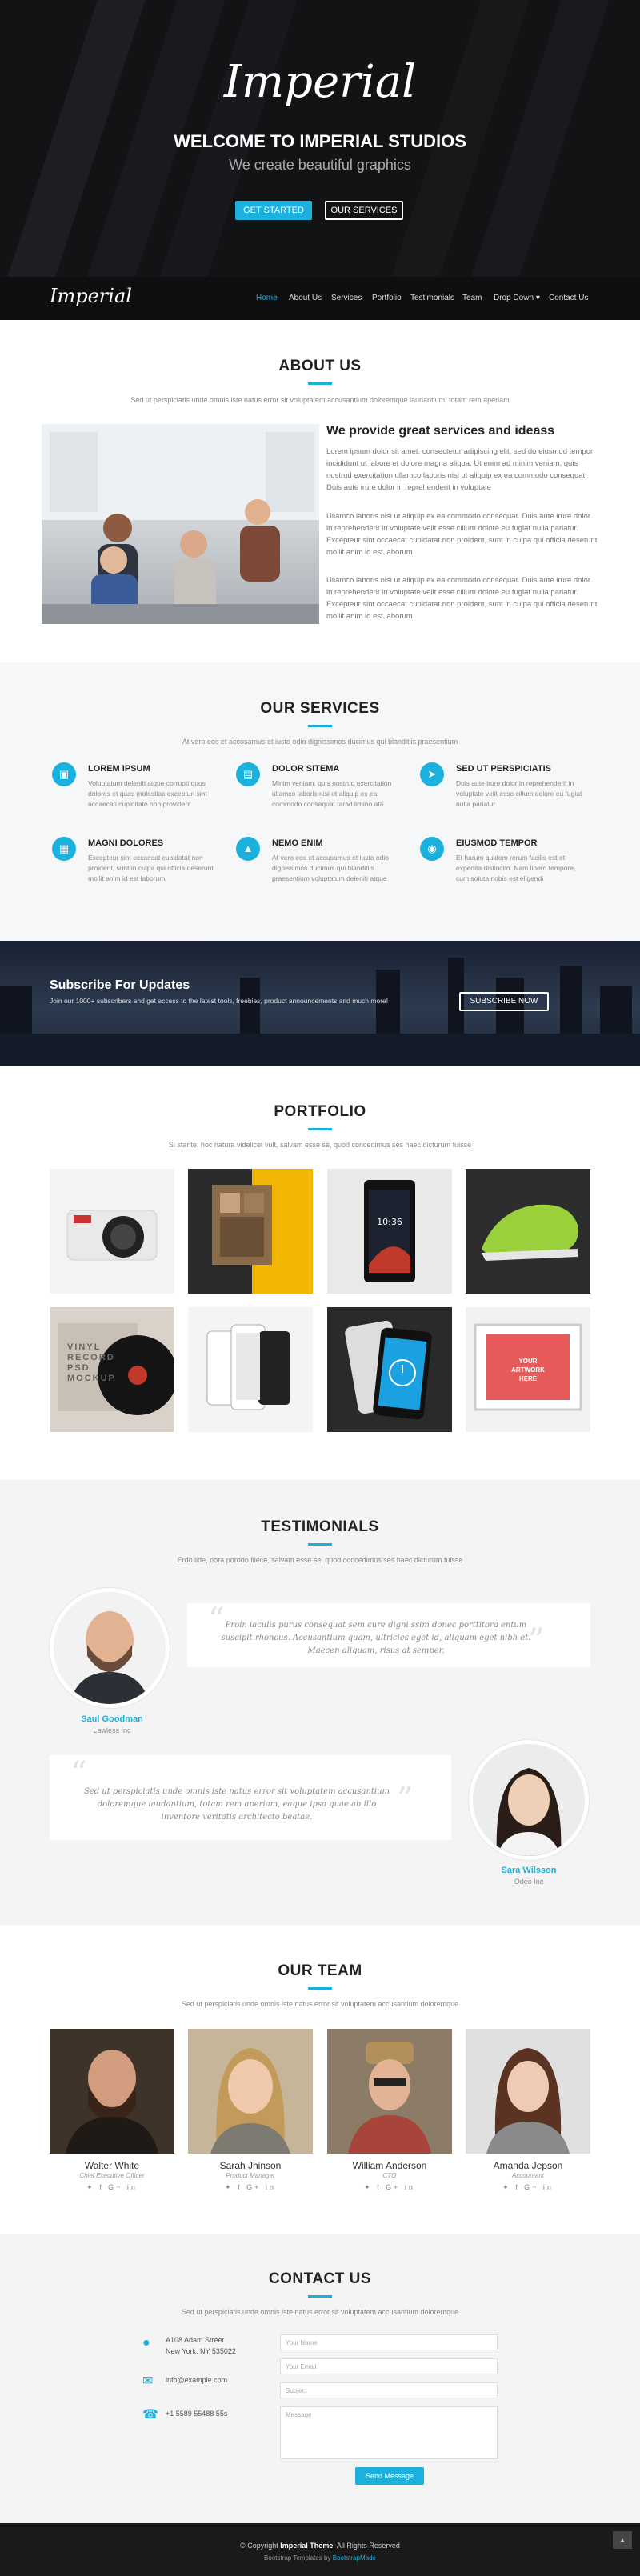 The height and width of the screenshot is (2576, 640). I want to click on testimonial-role: Lawless Inc, so click(112, 1730).